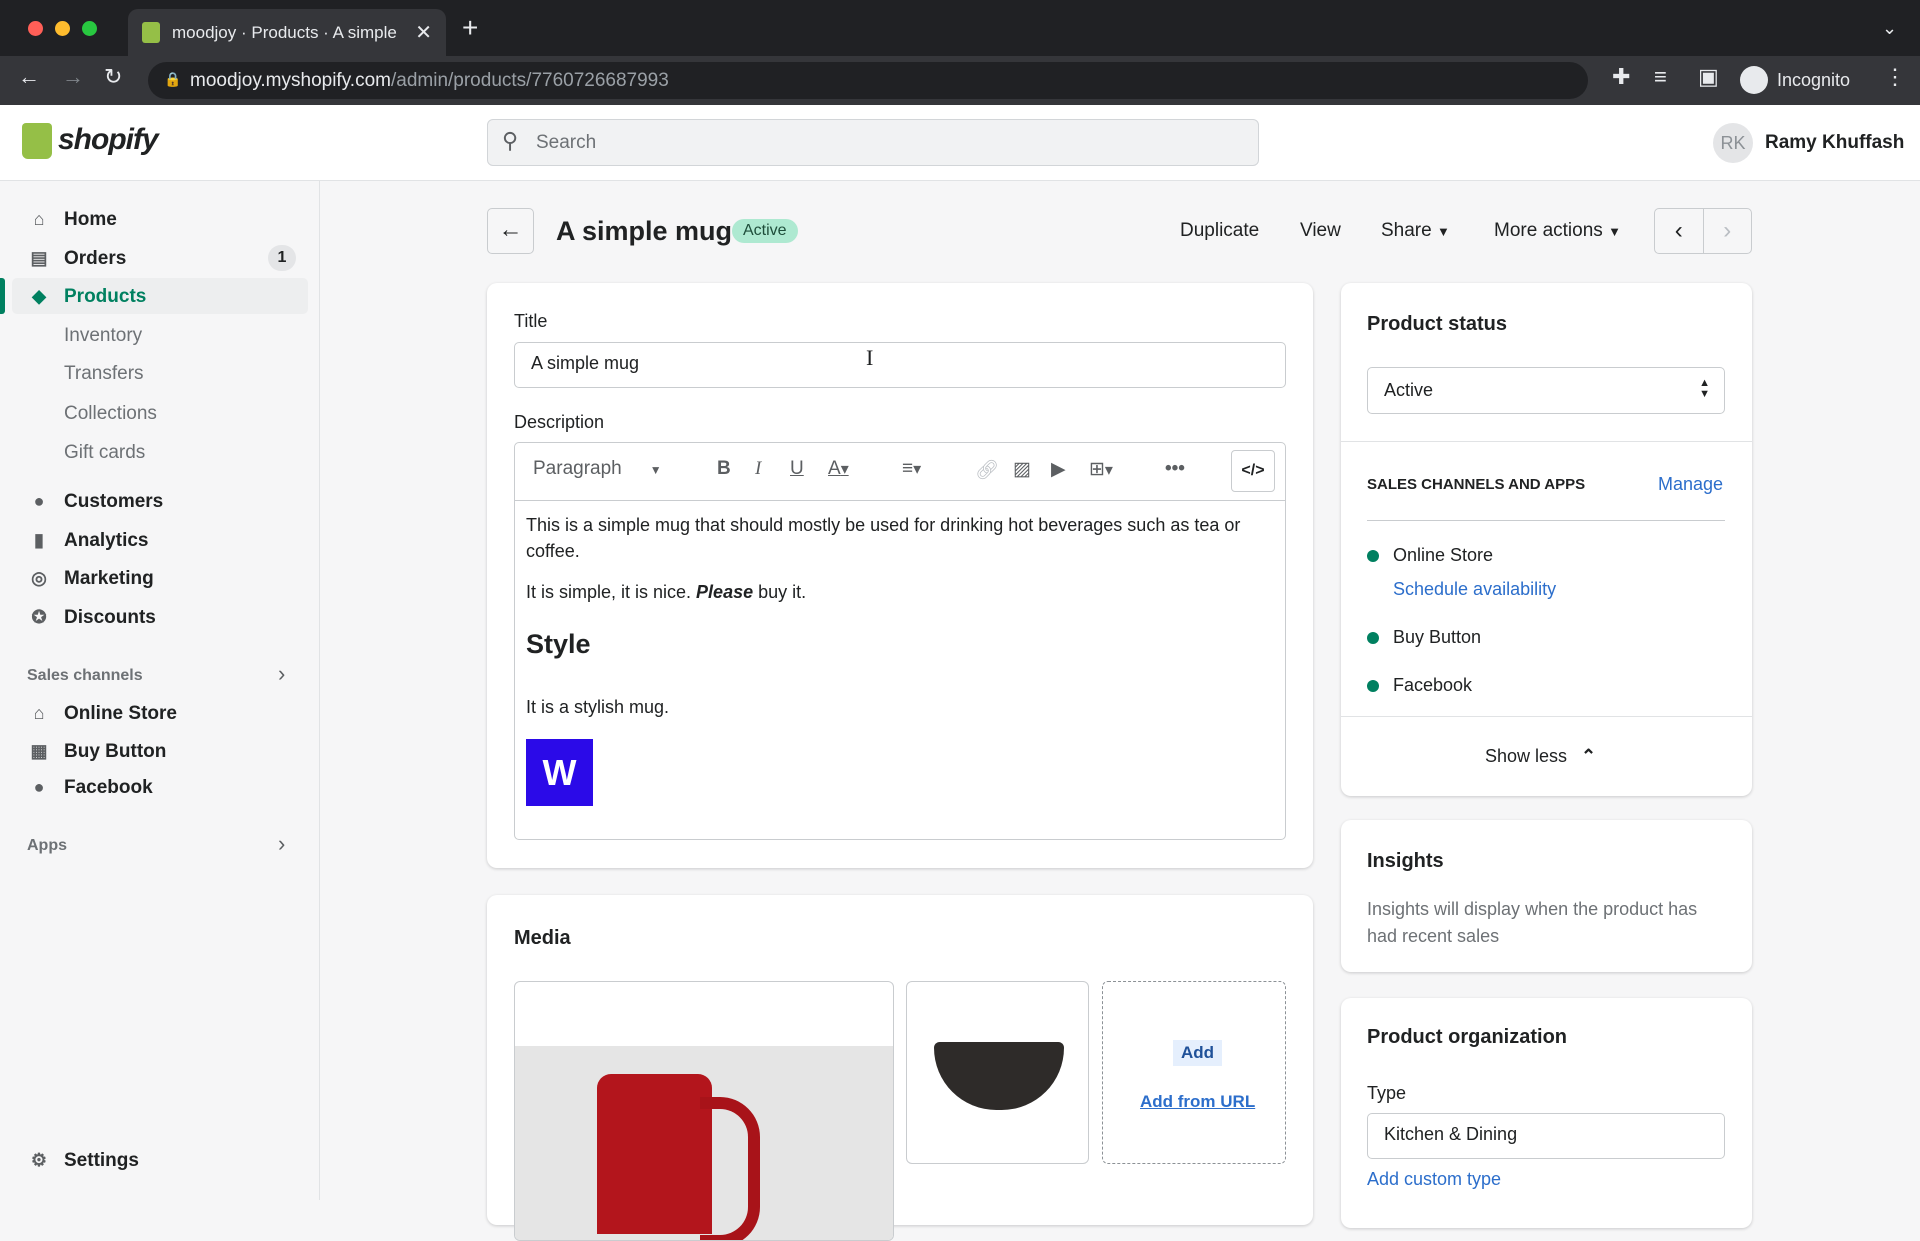 The height and width of the screenshot is (1241, 1920). Describe the element at coordinates (287, 32) in the screenshot. I see `browser-tab: moodjoy · Products · A simple mug ✕` at that location.